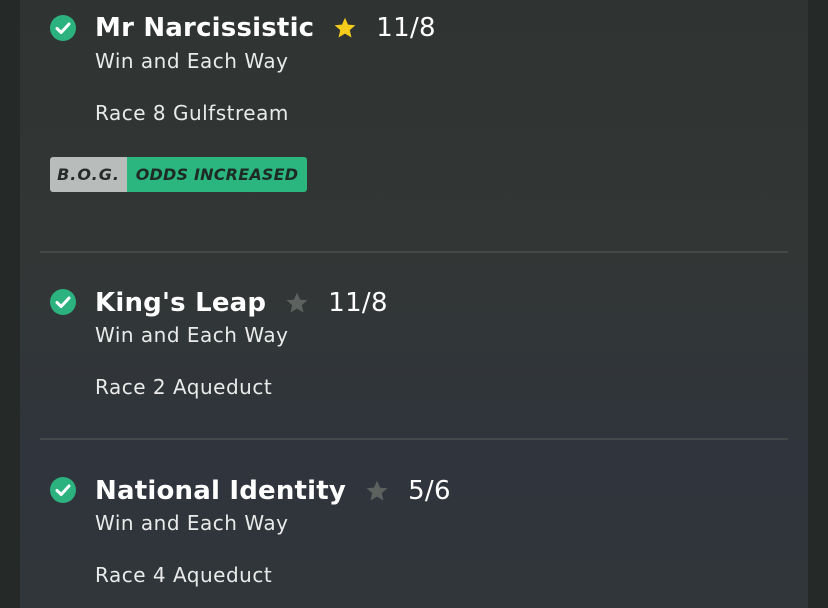 Image resolution: width=828 pixels, height=608 pixels. I want to click on selection-title-row: National Identity 5/6, so click(273, 491).